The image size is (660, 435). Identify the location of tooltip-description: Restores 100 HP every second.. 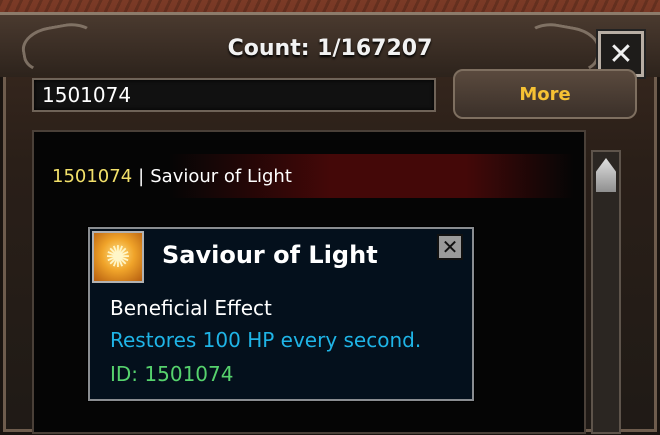
(266, 340).